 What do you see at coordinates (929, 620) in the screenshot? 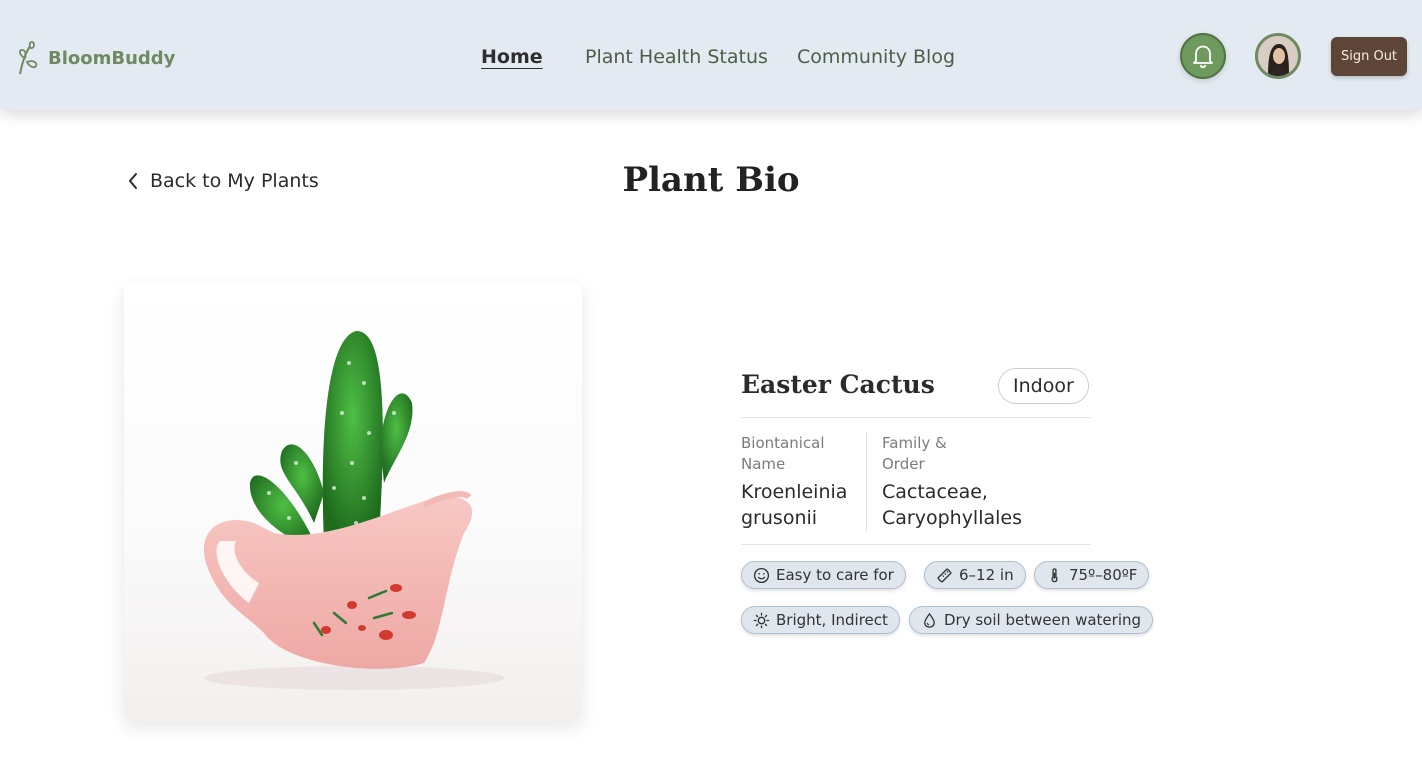
I see `droplet-icon` at bounding box center [929, 620].